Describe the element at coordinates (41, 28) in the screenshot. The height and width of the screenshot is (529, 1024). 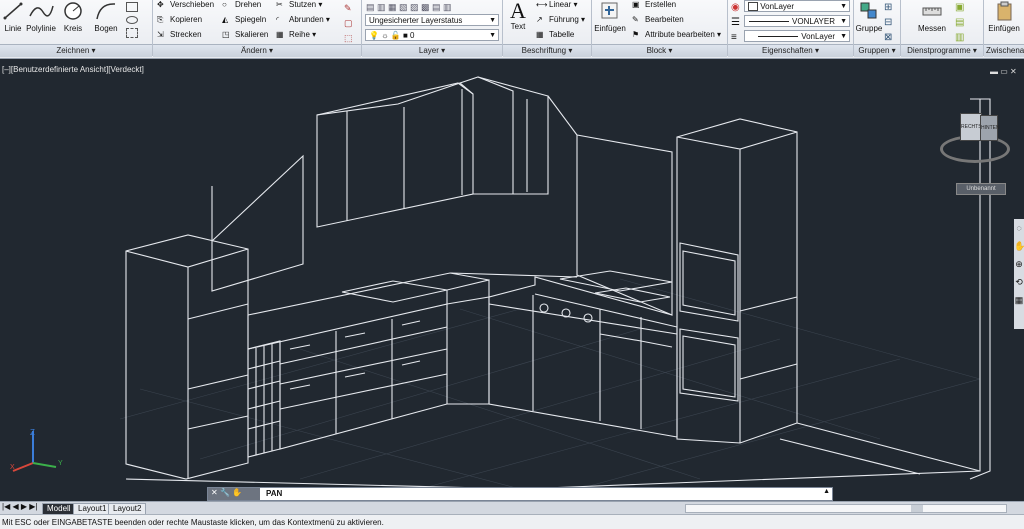
I see `polyline-label: Polylinie` at that location.